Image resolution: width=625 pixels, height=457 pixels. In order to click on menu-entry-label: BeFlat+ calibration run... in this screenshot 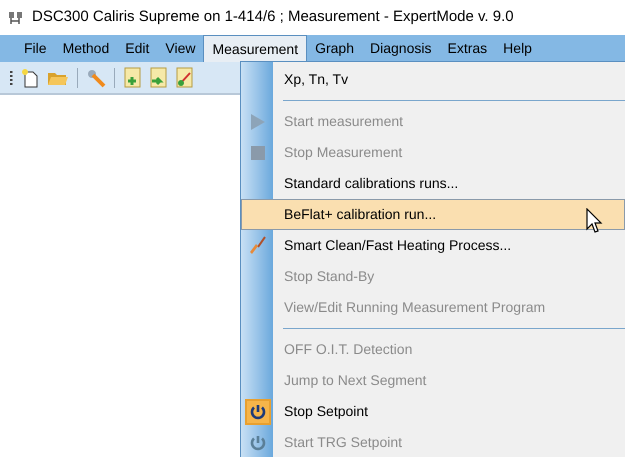, I will do `click(360, 214)`.